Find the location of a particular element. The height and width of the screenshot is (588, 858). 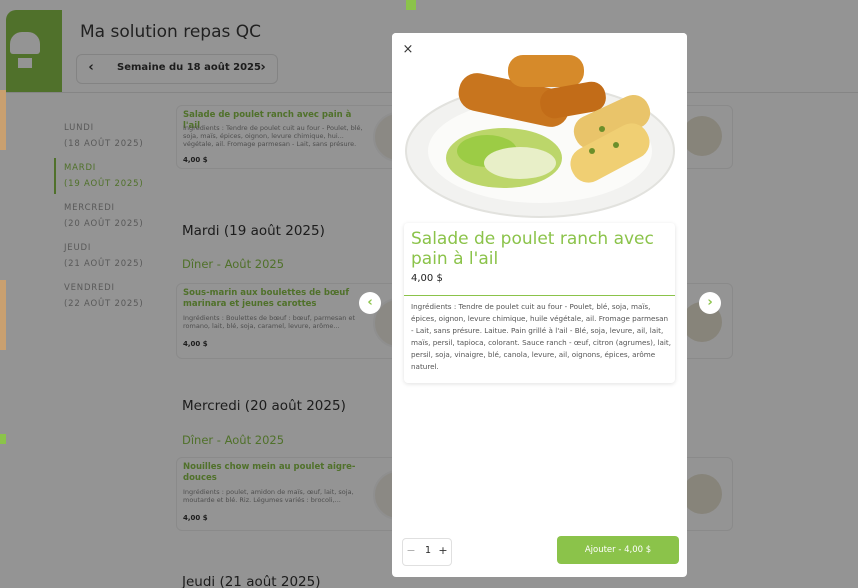

plus-icon: + is located at coordinates (443, 550).